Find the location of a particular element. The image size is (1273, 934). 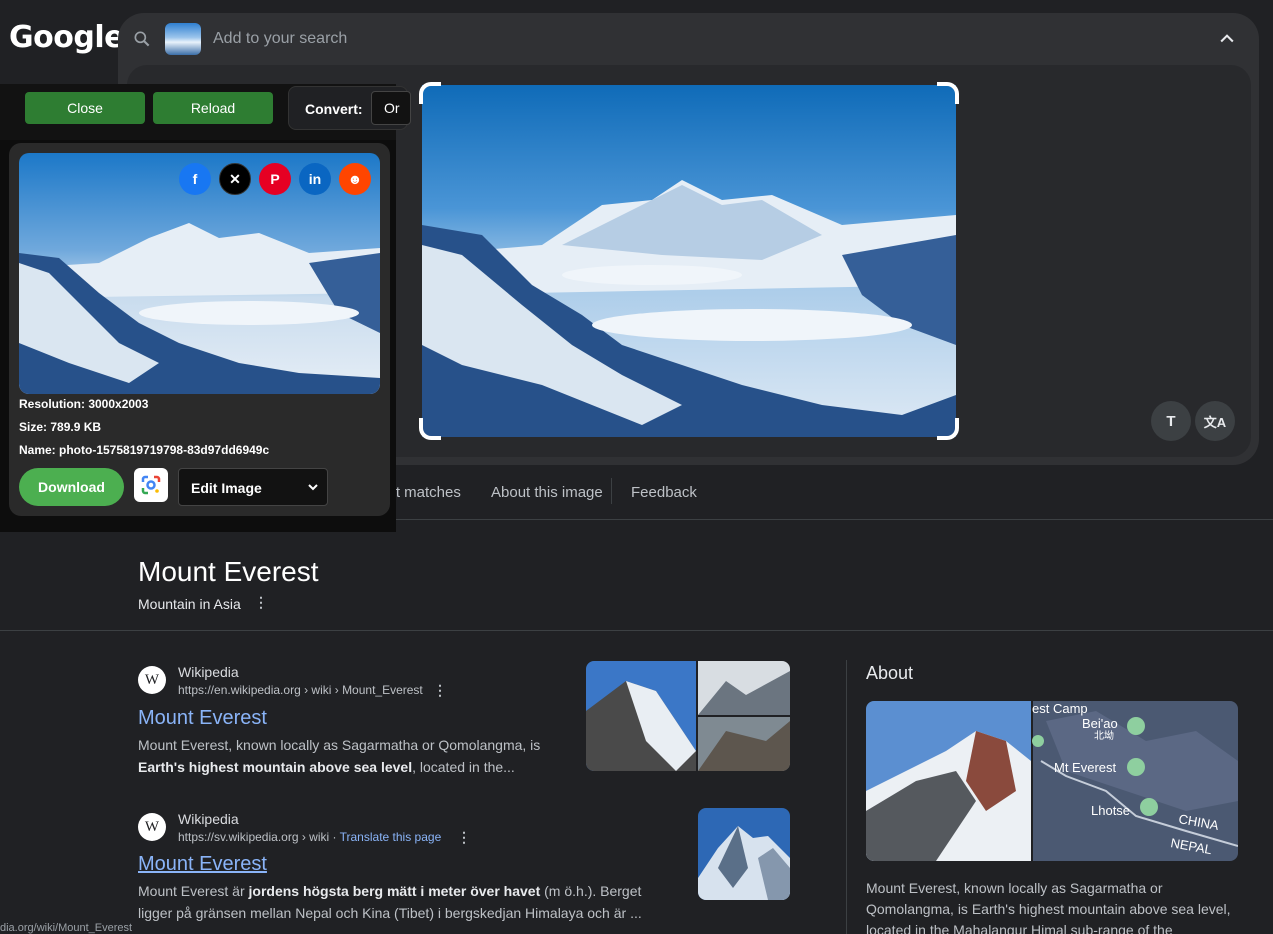

tab-divider is located at coordinates (611, 491).